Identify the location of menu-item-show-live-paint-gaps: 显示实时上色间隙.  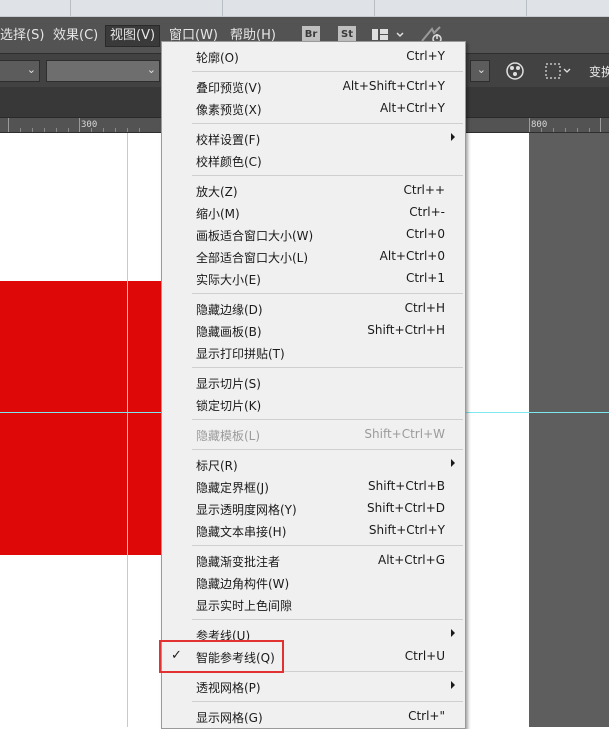
(313, 605).